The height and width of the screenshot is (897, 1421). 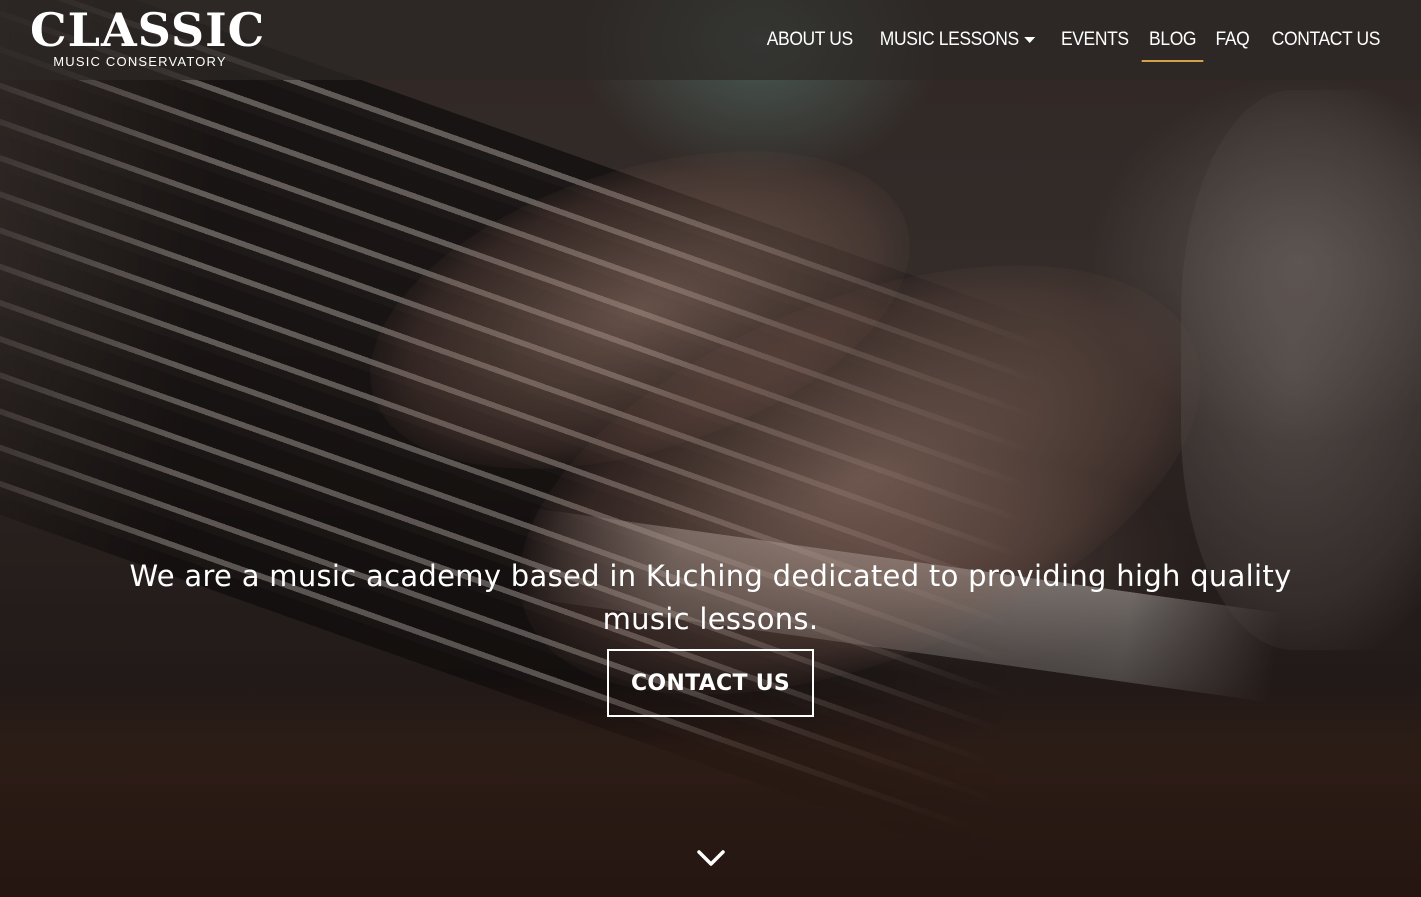 I want to click on nav-item-blog: BLOG, so click(x=1172, y=40).